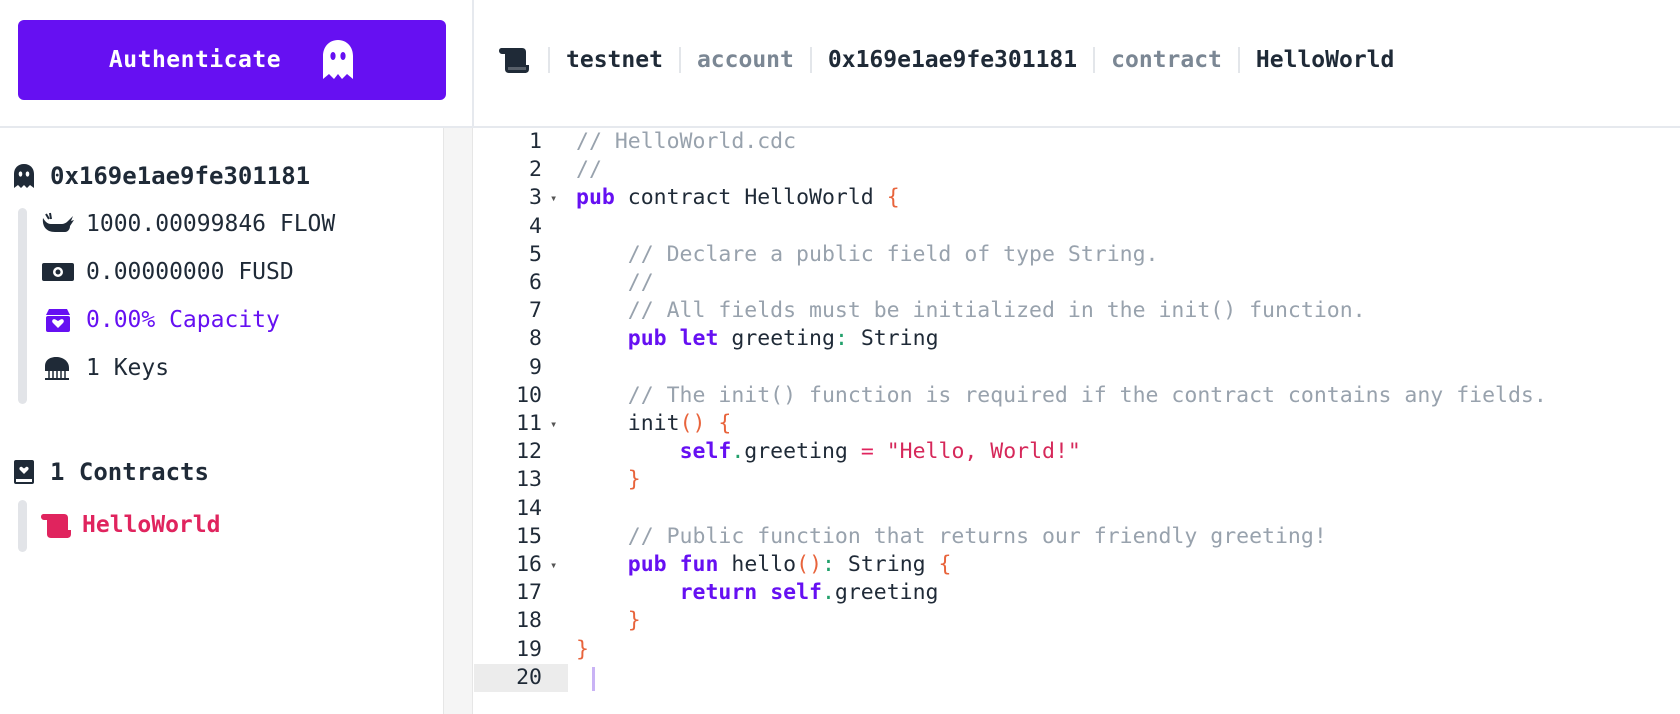  I want to click on code-text: pub contract HelloWorld {, so click(738, 198).